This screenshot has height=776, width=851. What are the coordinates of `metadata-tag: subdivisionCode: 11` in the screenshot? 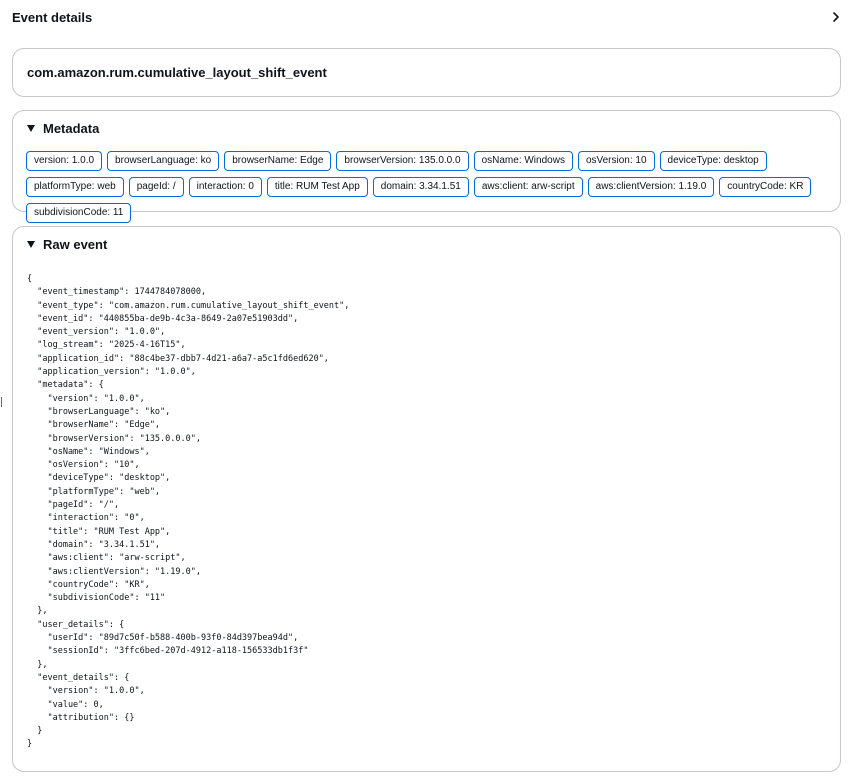 It's located at (79, 213).